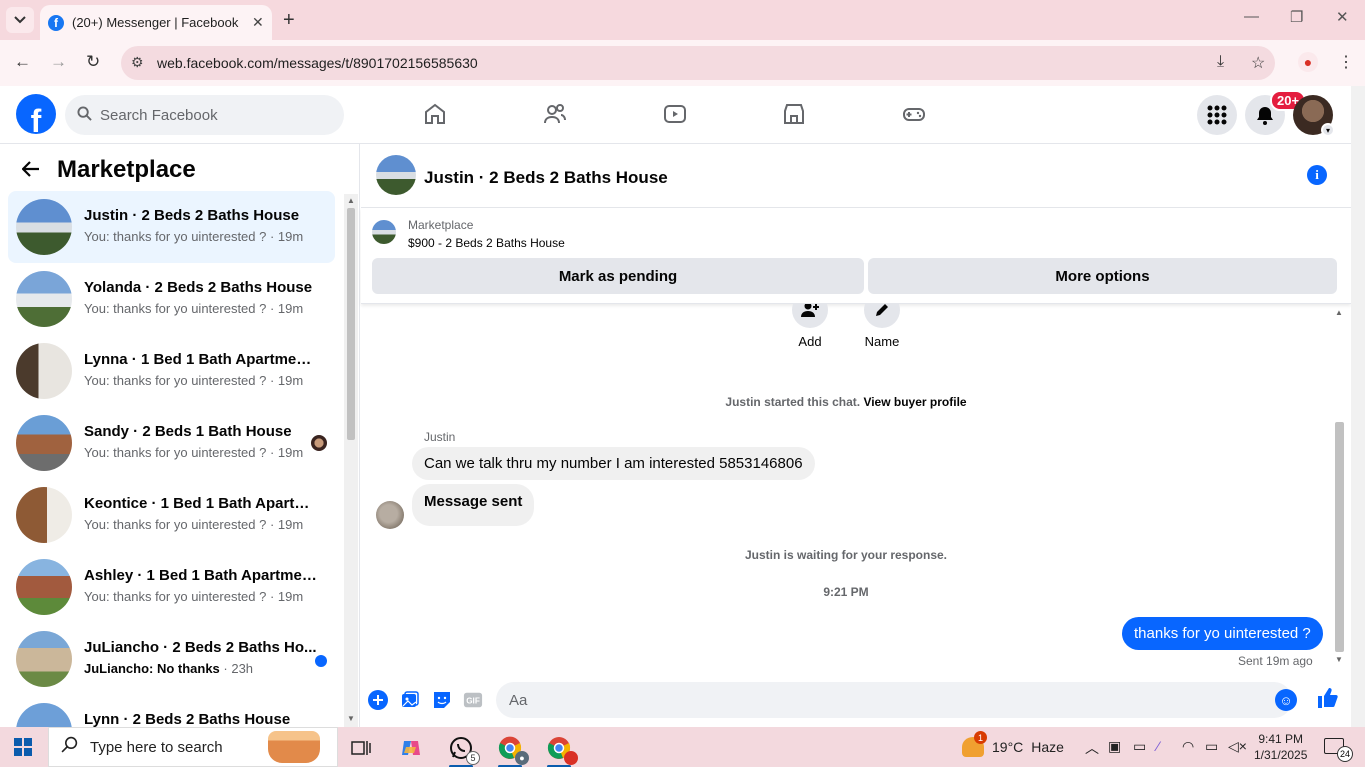 The image size is (1365, 767). I want to click on notification-center-icon: 24, so click(1338, 750).